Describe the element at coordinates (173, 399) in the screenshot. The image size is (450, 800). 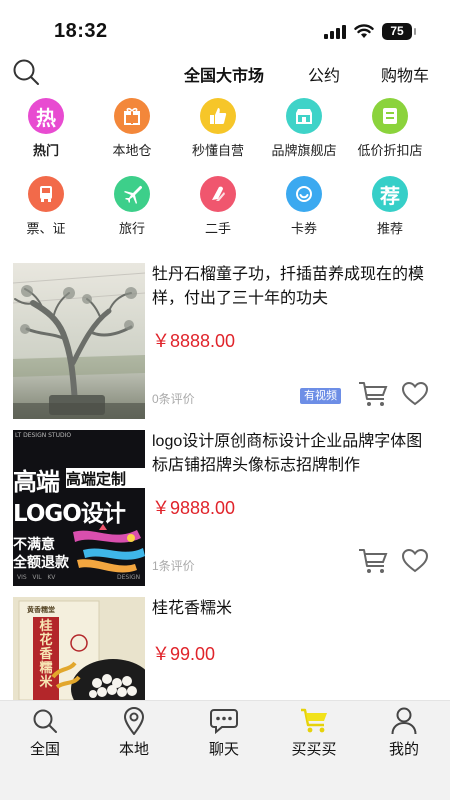
I see `product-reviews: 0条评价` at that location.